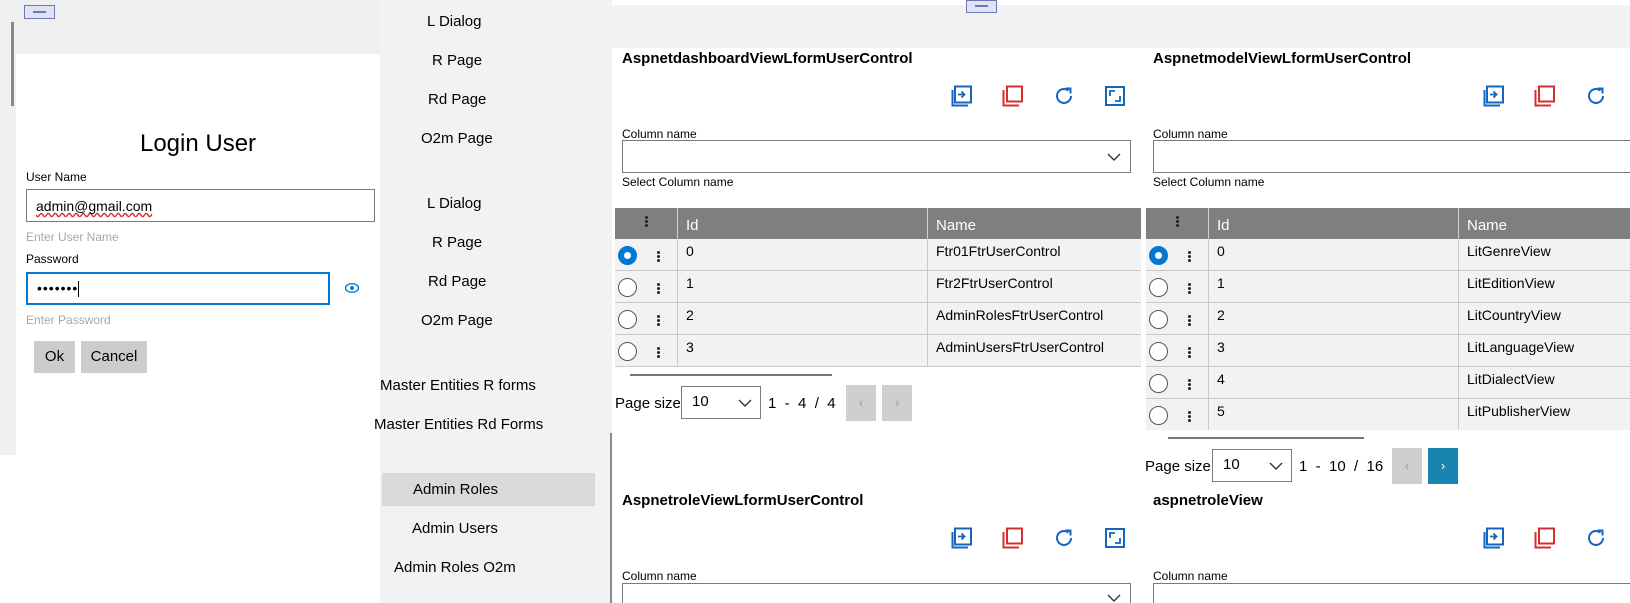 The image size is (1630, 603). What do you see at coordinates (455, 567) in the screenshot?
I see `nav-item-admin-roles-o2m: Admin Roles O2m` at bounding box center [455, 567].